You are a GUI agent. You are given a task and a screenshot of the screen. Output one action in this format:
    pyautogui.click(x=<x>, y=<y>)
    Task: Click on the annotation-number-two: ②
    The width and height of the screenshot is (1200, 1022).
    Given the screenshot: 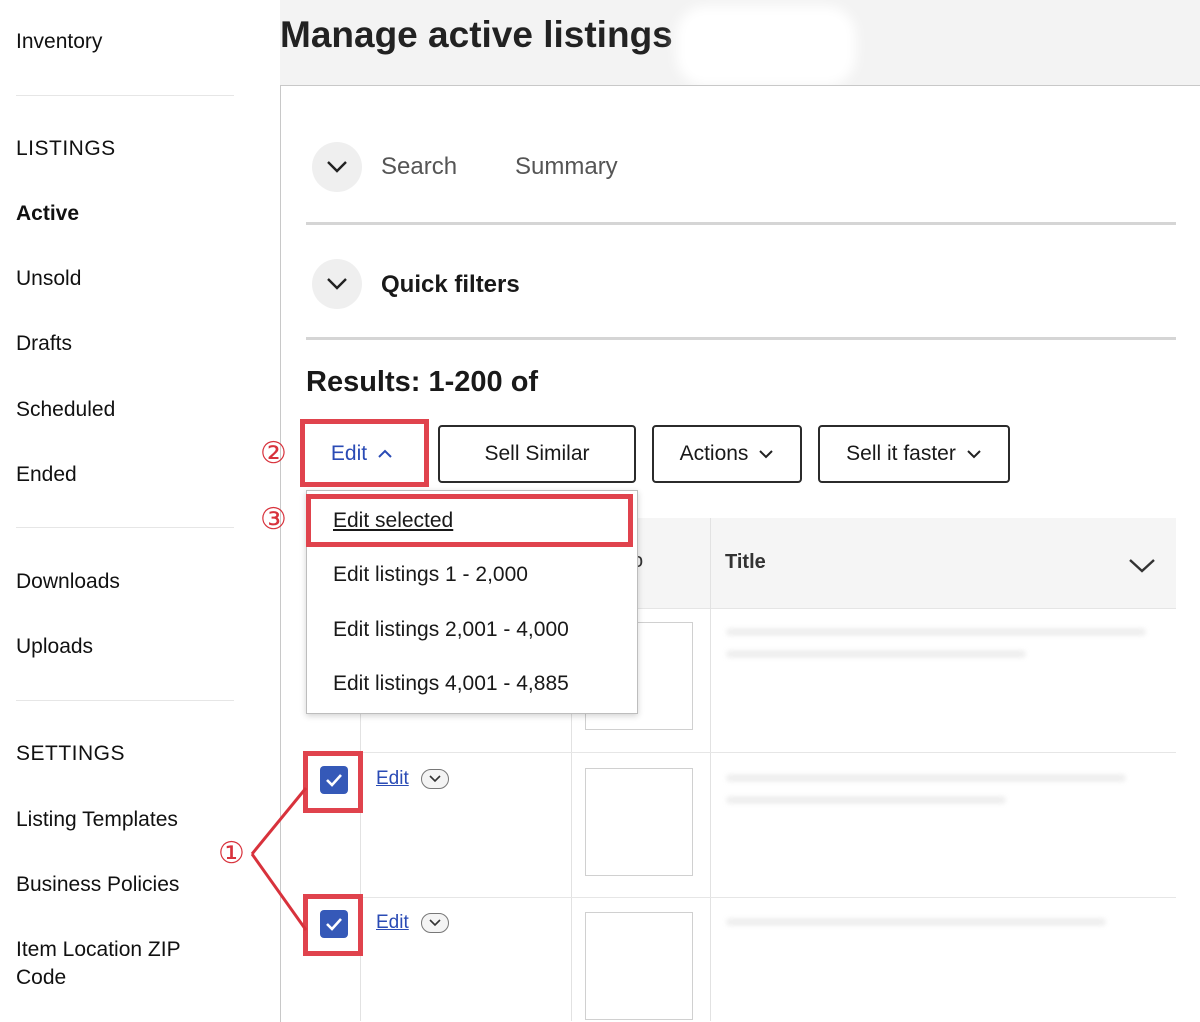 What is the action you would take?
    pyautogui.click(x=273, y=453)
    